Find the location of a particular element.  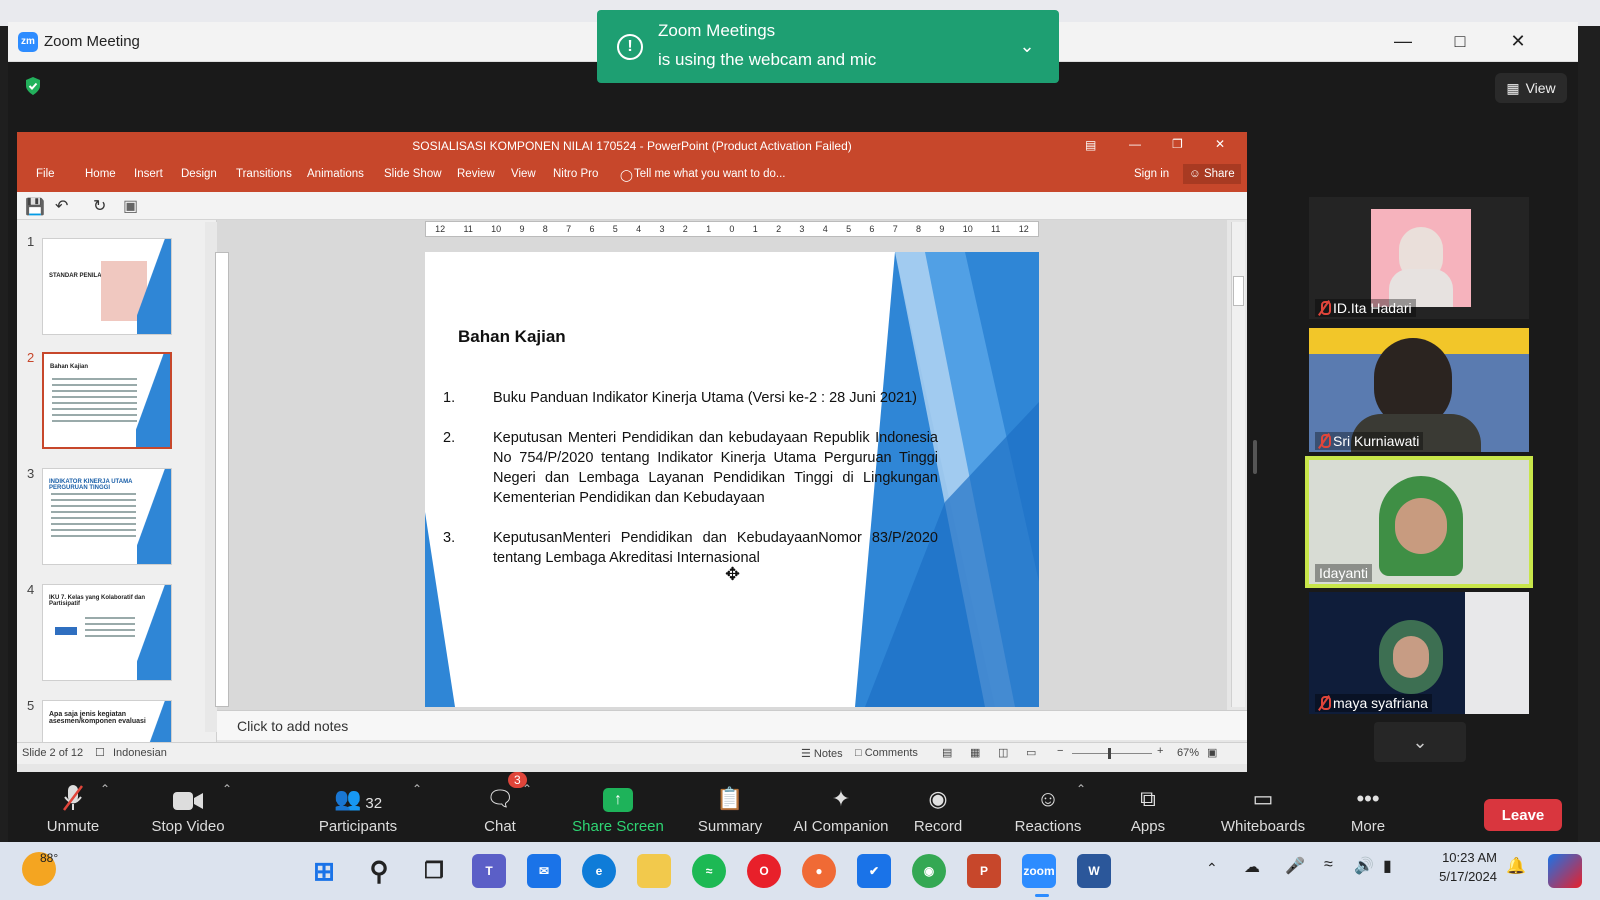

video-tile: Sri Kurniawati is located at coordinates (1419, 390).